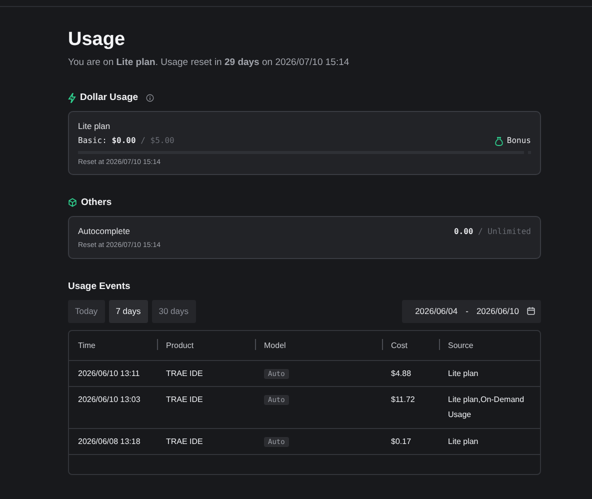 The width and height of the screenshot is (592, 499). Describe the element at coordinates (113, 441) in the screenshot. I see `time-cell: 2026/06/08 13:18` at that location.